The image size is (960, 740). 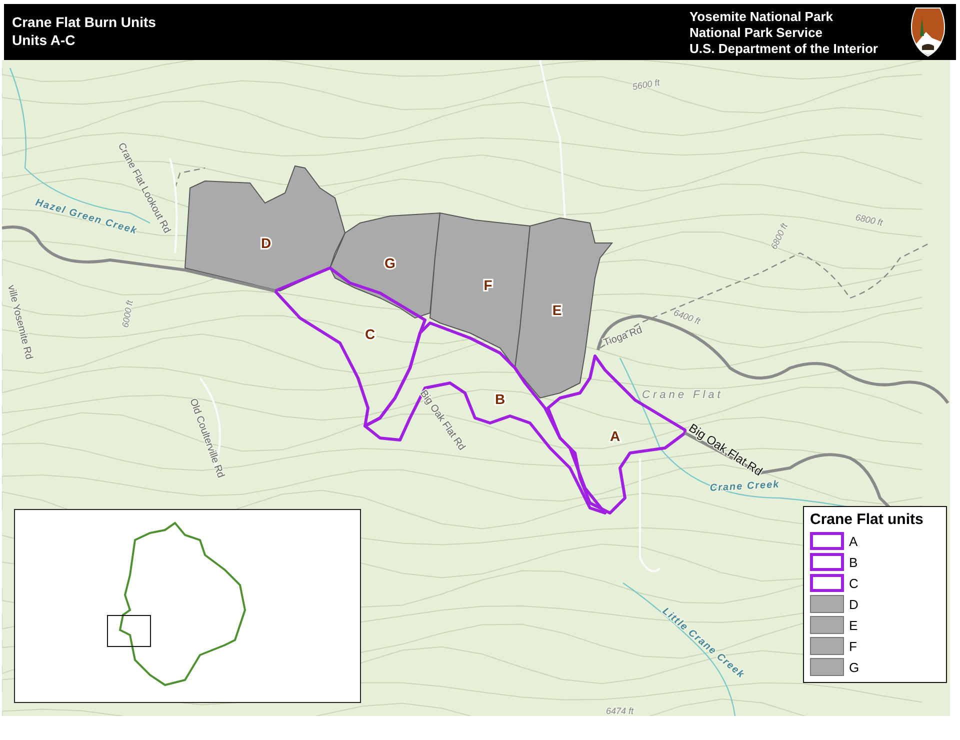 What do you see at coordinates (44, 40) in the screenshot?
I see `map-subtitle: Units A-C` at bounding box center [44, 40].